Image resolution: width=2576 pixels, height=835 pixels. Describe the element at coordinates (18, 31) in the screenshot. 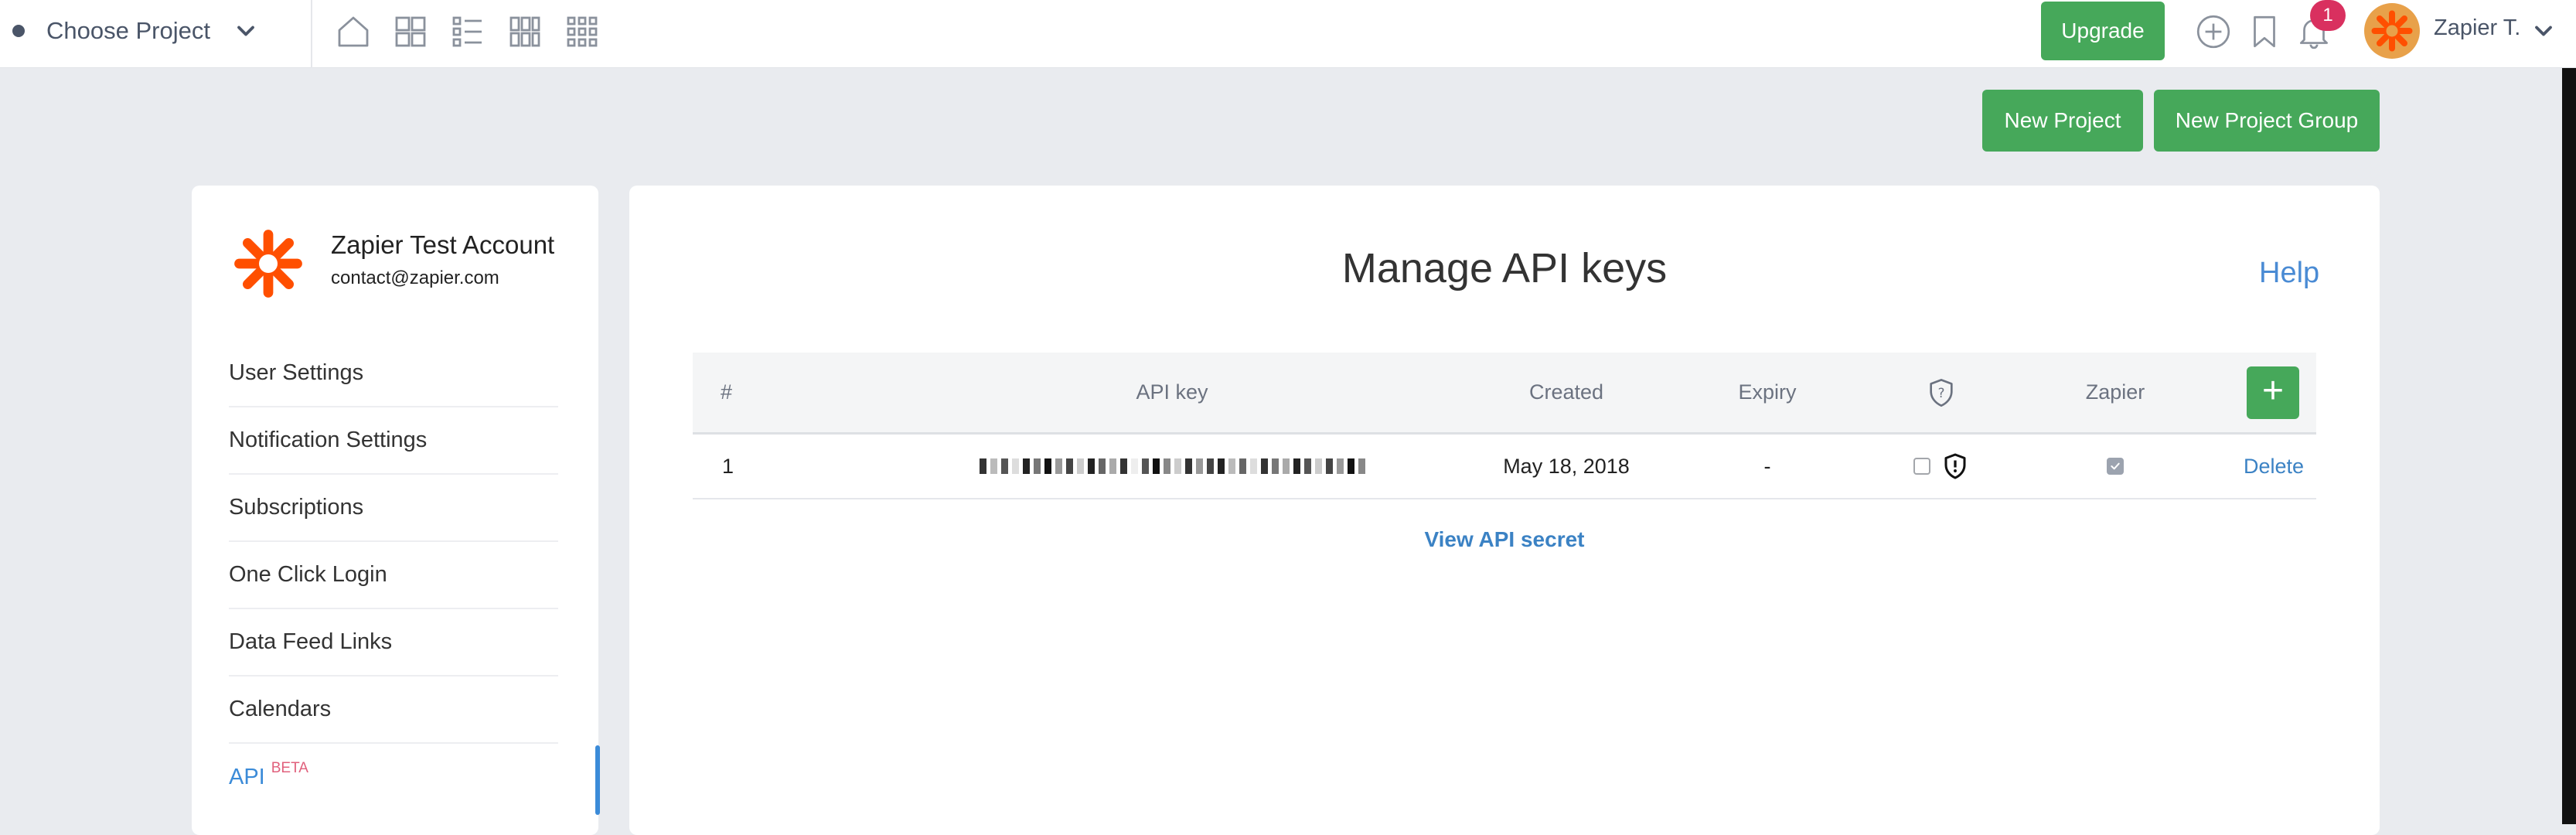

I see `project-status-dot` at that location.